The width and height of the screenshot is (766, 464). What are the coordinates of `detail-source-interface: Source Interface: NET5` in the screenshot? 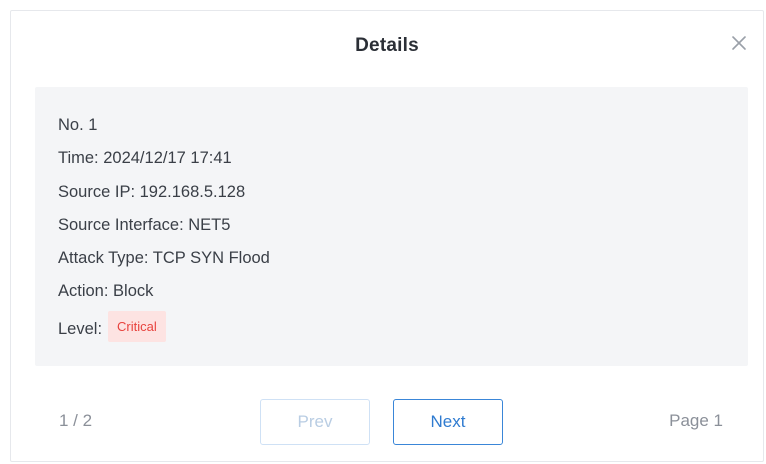 It's located at (144, 224).